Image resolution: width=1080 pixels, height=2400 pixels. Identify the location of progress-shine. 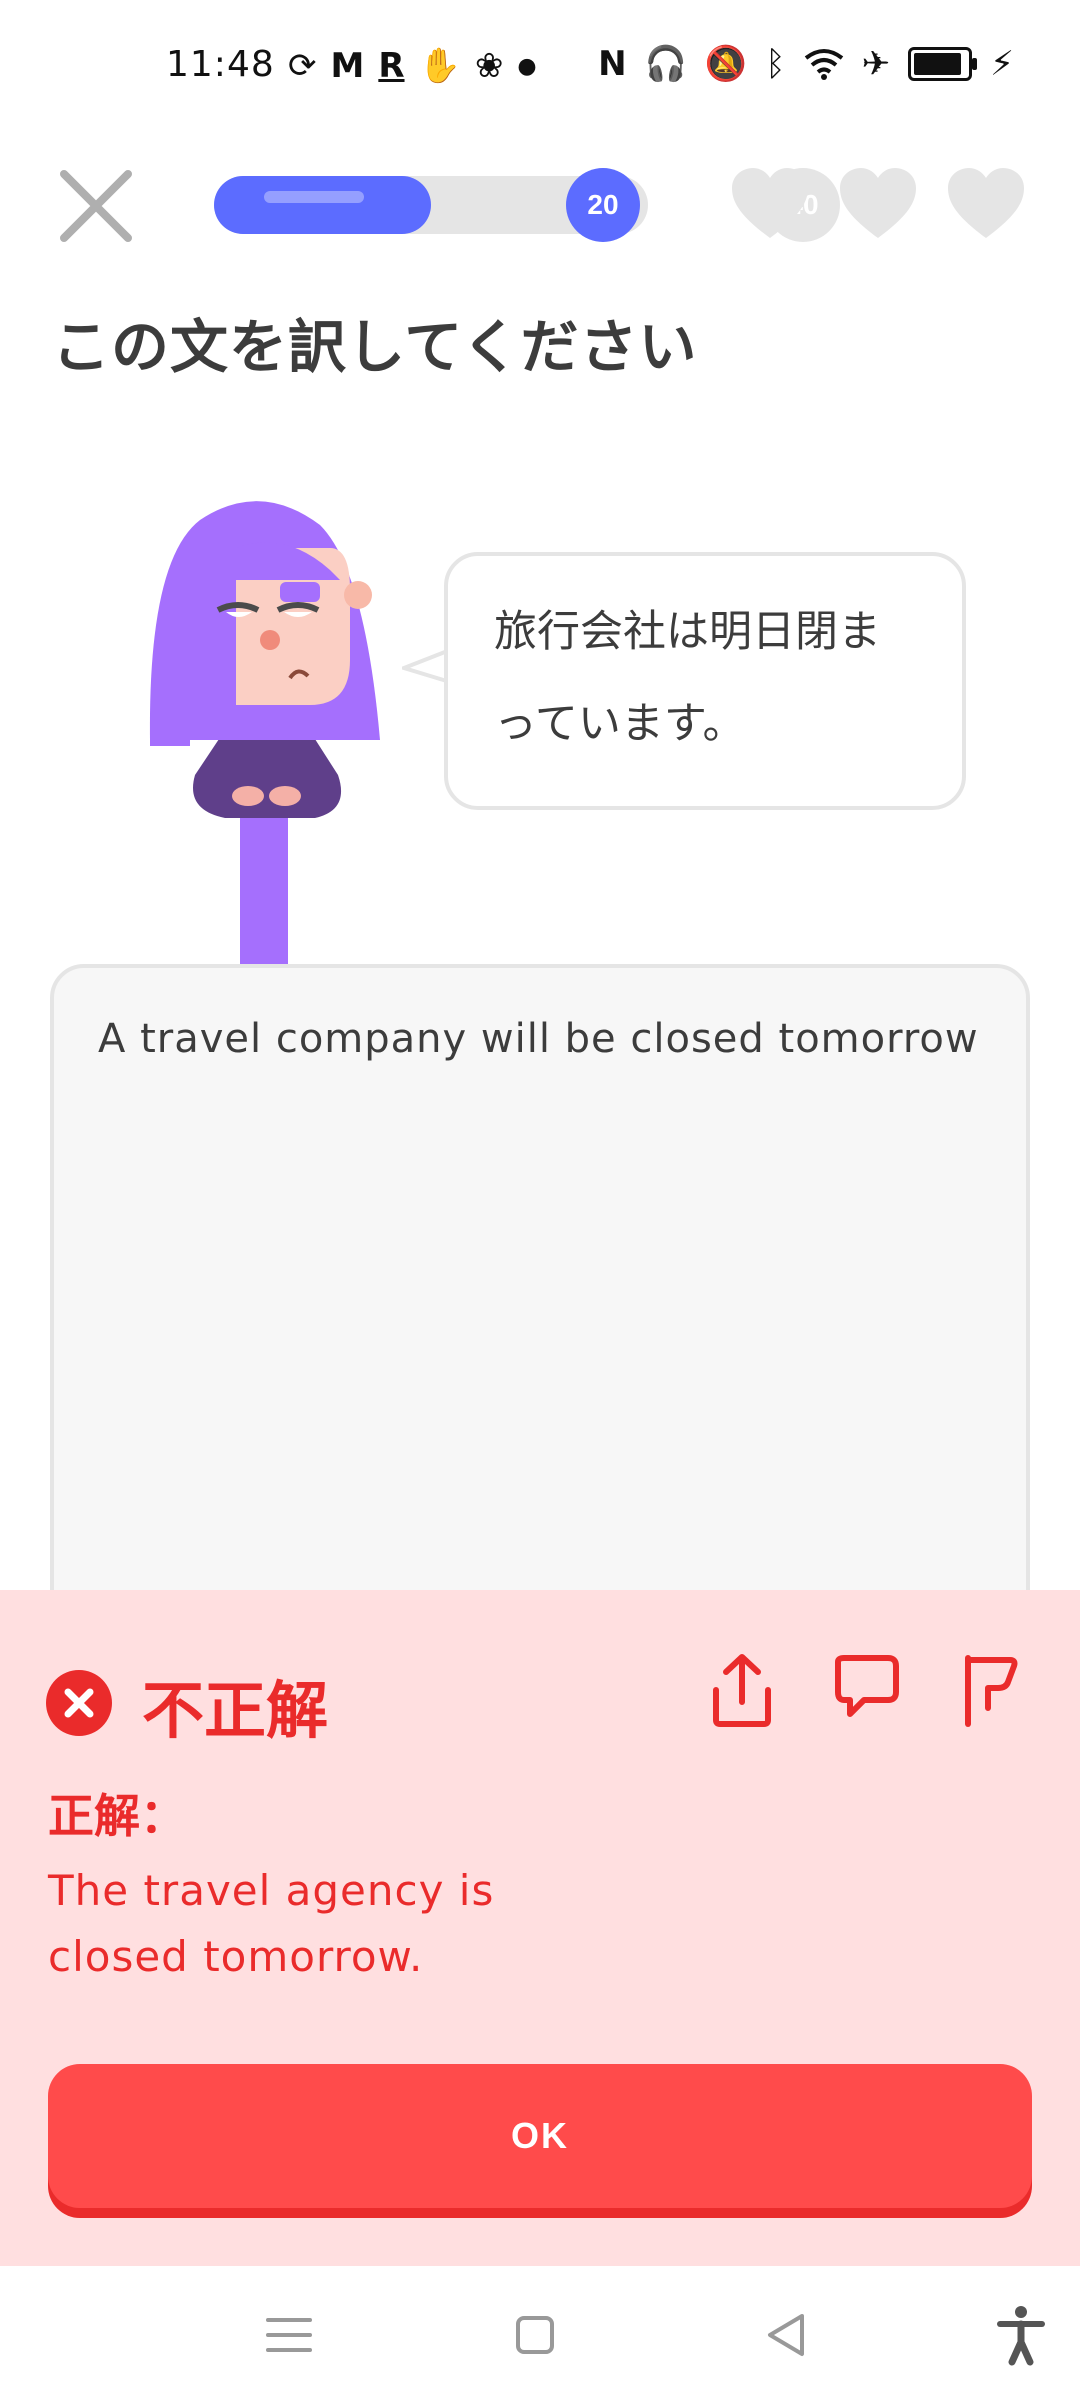
(314, 197).